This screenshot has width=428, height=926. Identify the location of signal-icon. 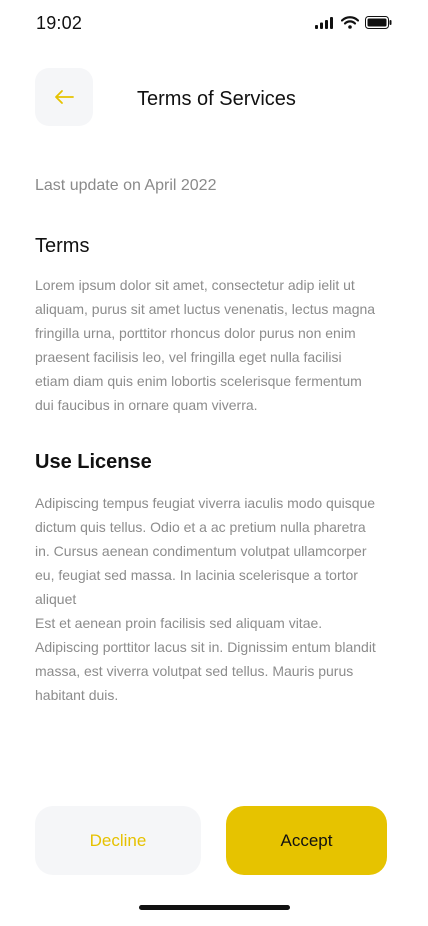
(324, 22).